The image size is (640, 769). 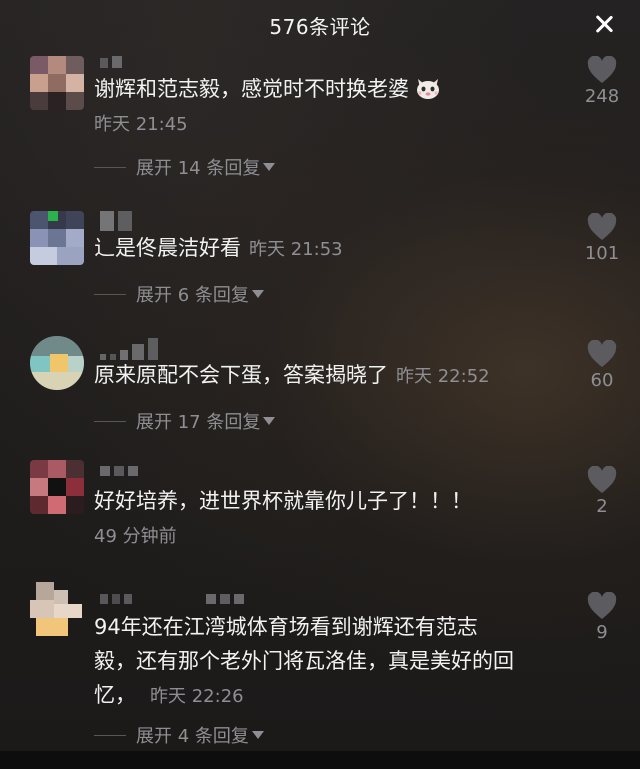 I want to click on comment-time: 49 分钟前, so click(x=135, y=536).